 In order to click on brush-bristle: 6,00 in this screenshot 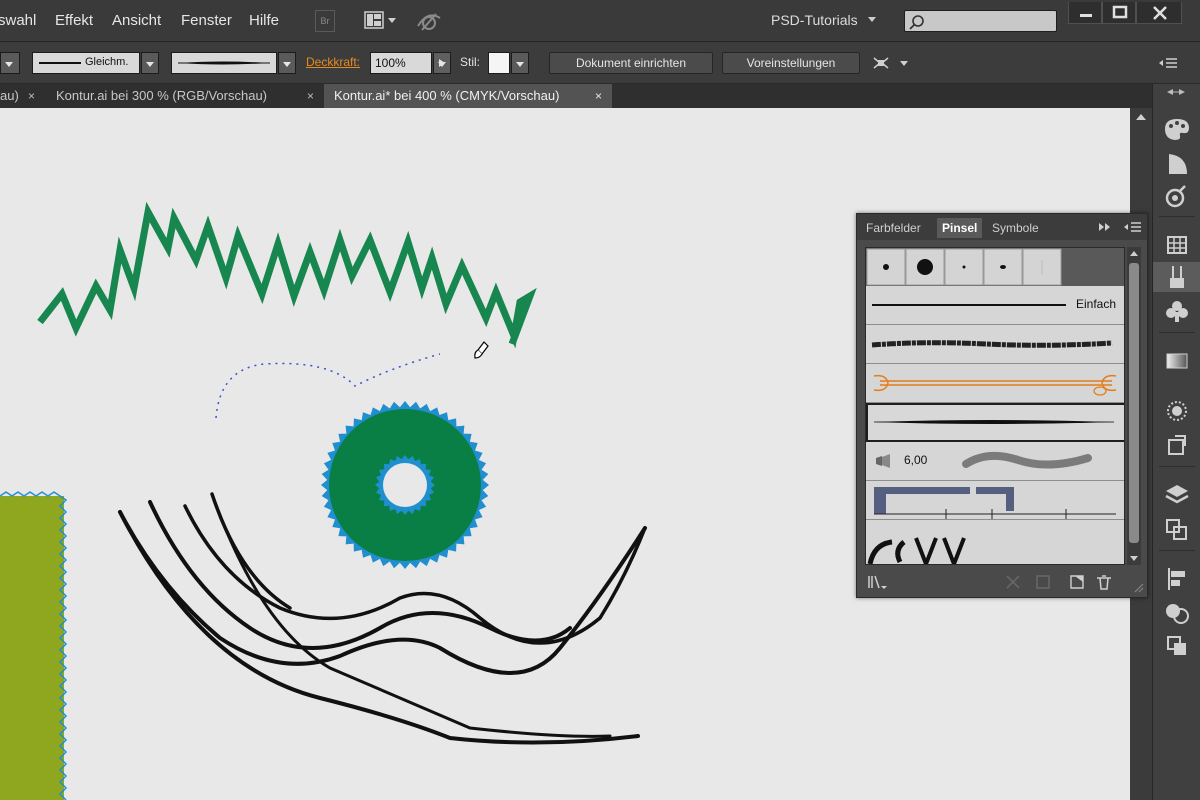, I will do `click(995, 461)`.